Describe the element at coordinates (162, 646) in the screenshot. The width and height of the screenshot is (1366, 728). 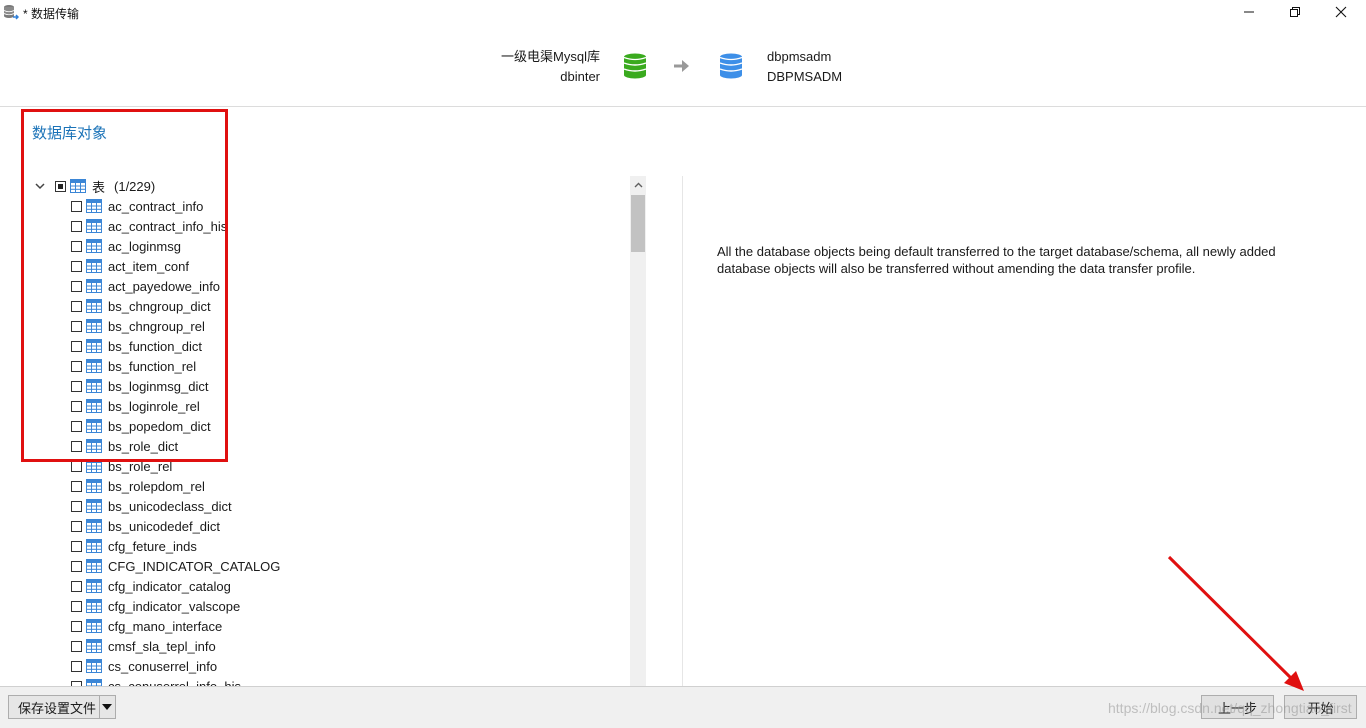
I see `table-name: cmsf_sla_tepl_info` at that location.